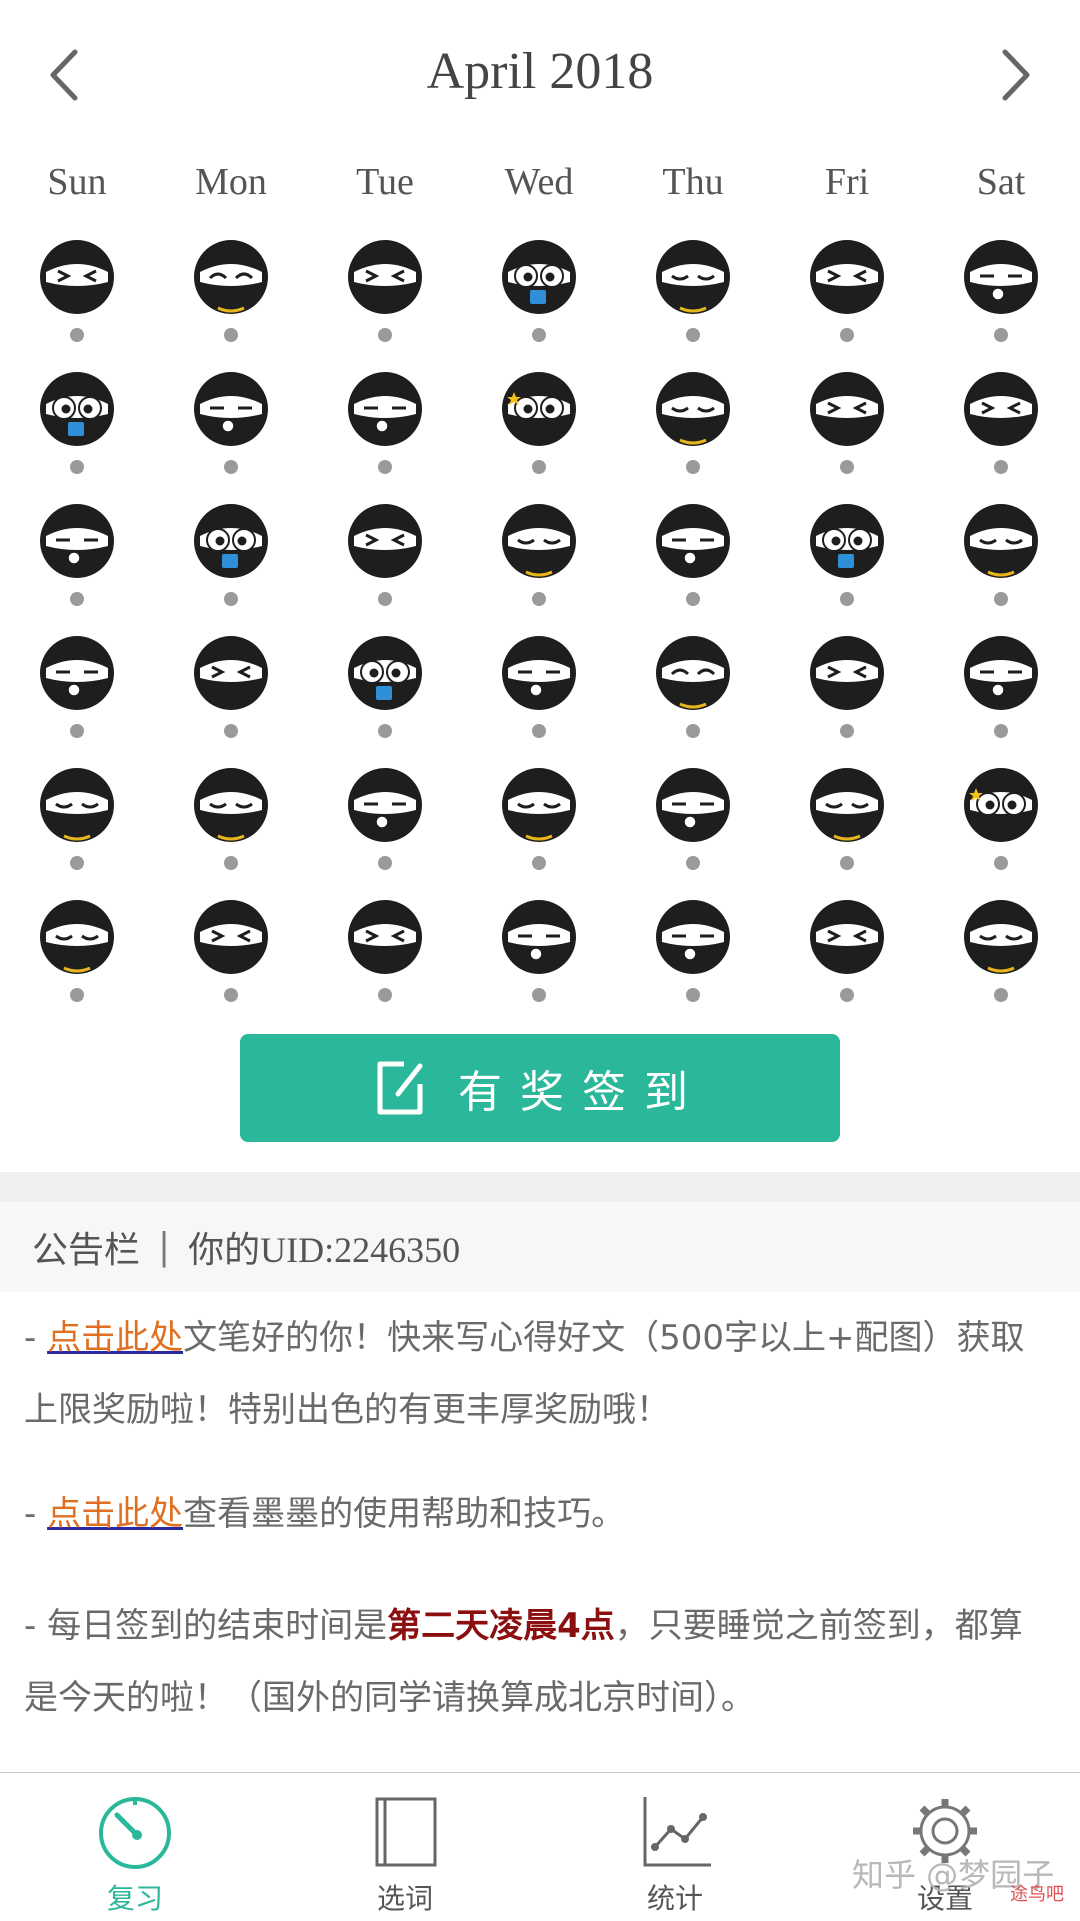  I want to click on section-divider, so click(540, 1187).